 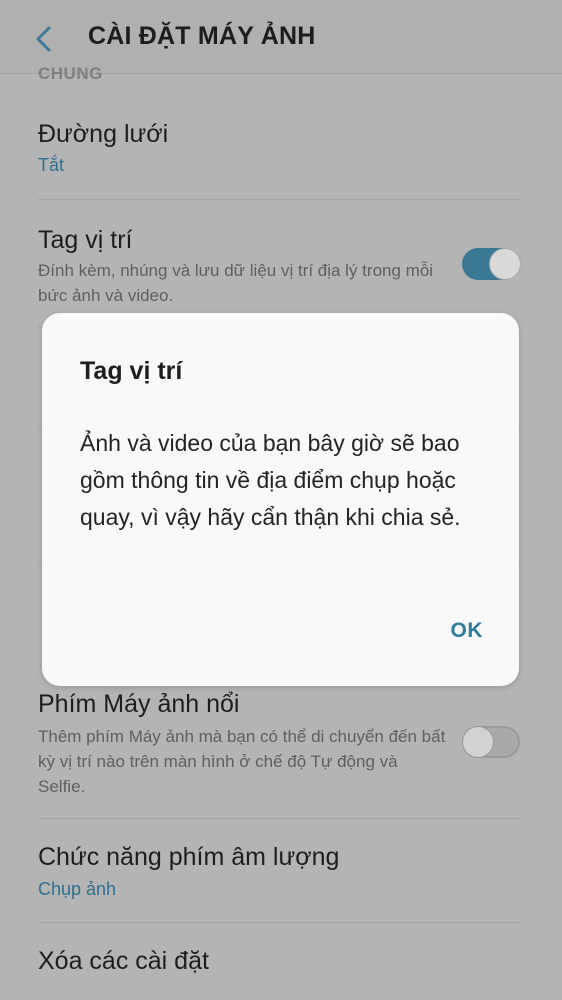 What do you see at coordinates (85, 240) in the screenshot?
I see `setting-title: Tag vị trí` at bounding box center [85, 240].